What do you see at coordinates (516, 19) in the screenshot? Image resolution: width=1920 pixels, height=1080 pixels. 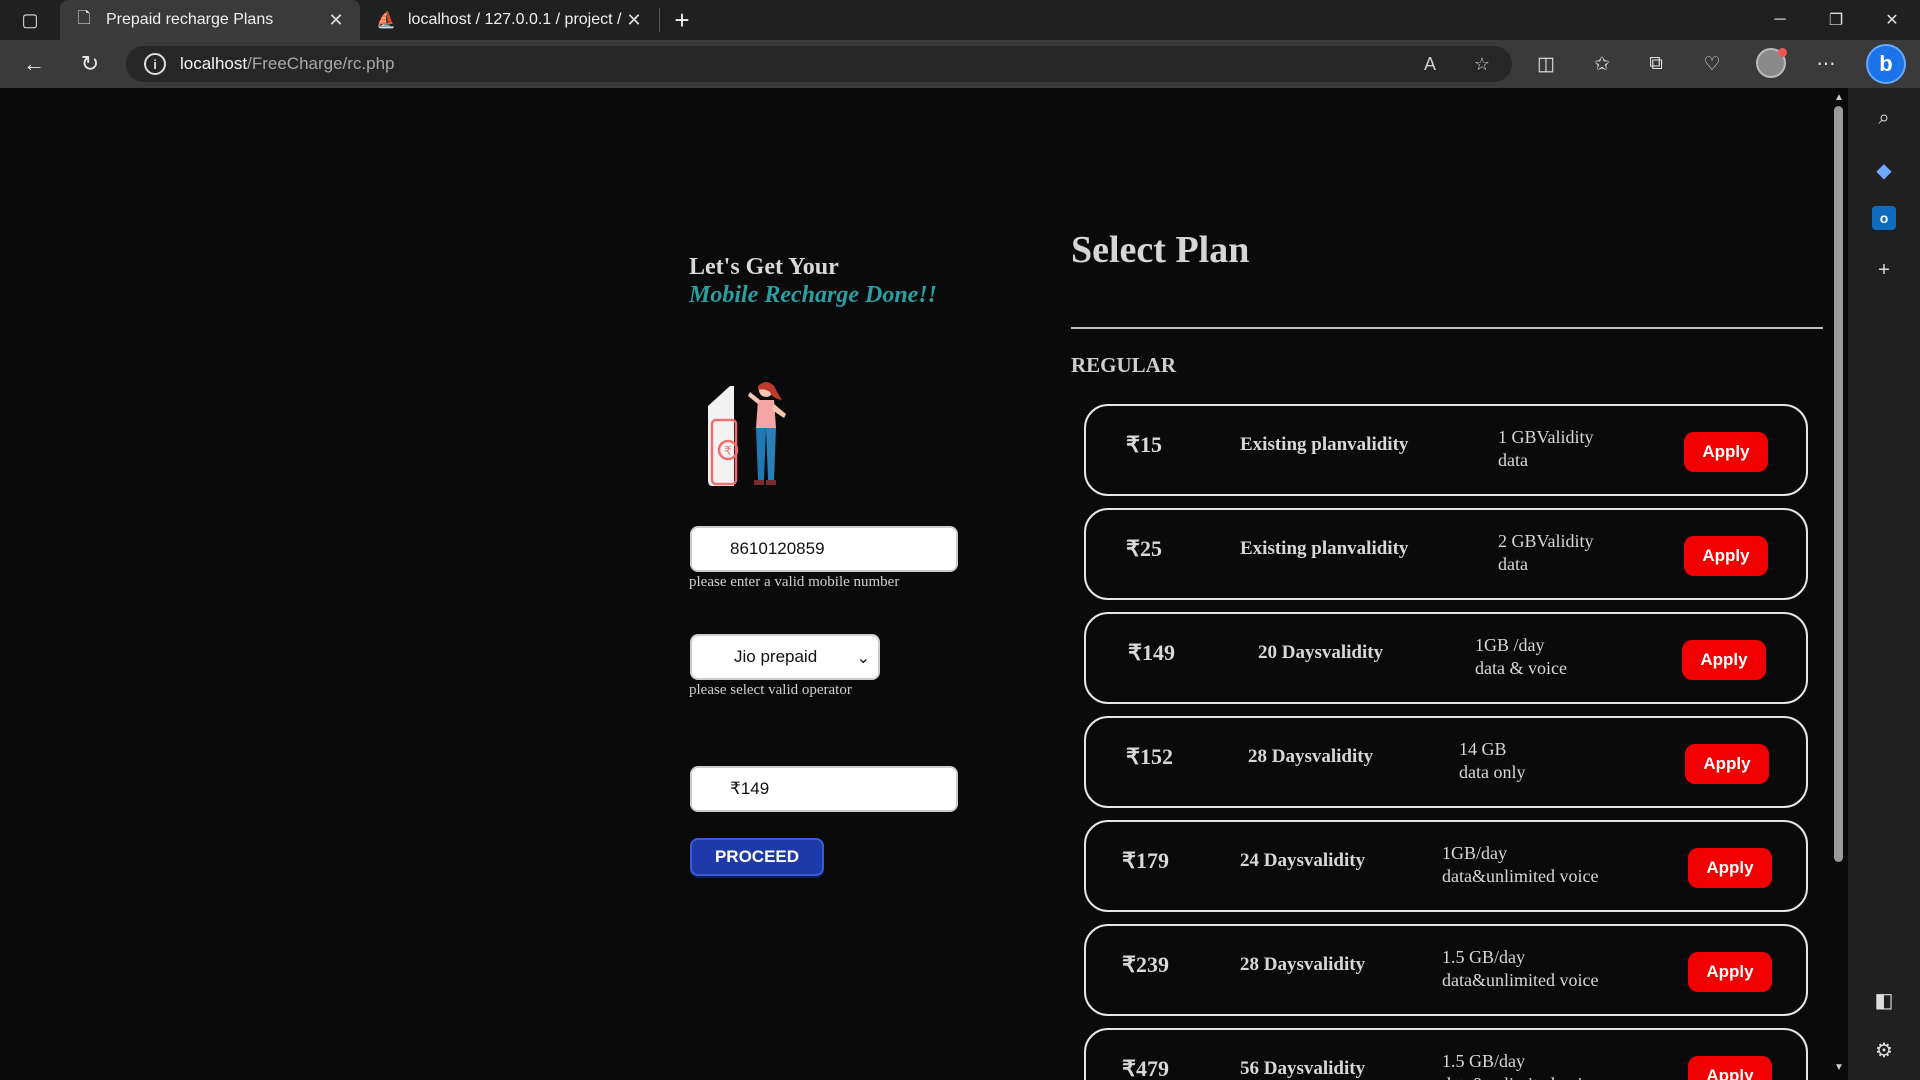 I see `tab-title: localhost / 127.0.0.1 / project / u` at bounding box center [516, 19].